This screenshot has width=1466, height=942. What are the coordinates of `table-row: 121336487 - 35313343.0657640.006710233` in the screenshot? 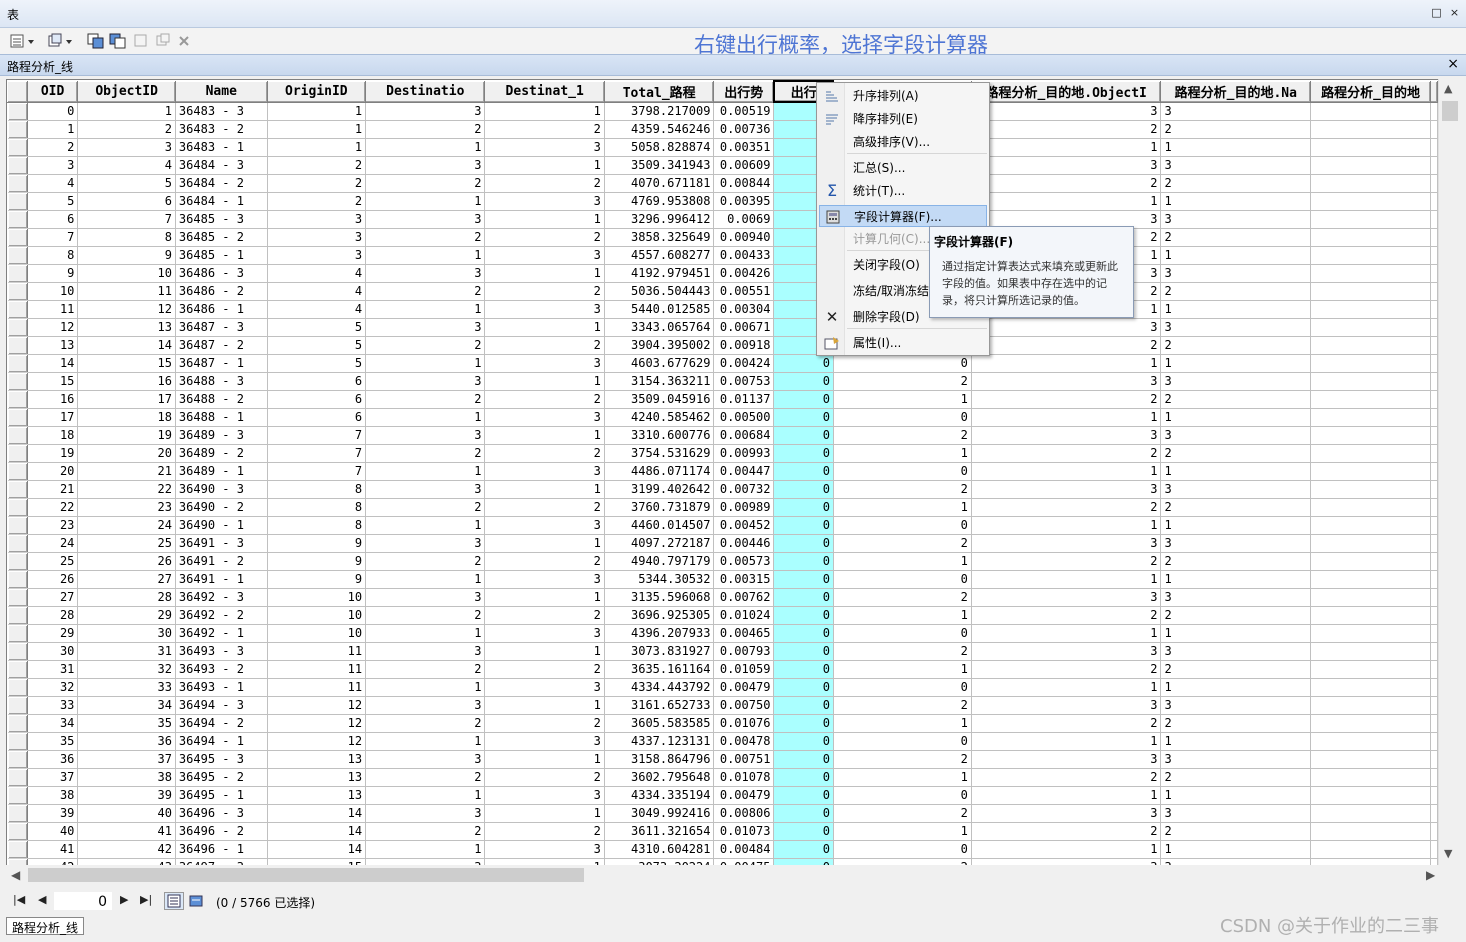 It's located at (722, 327).